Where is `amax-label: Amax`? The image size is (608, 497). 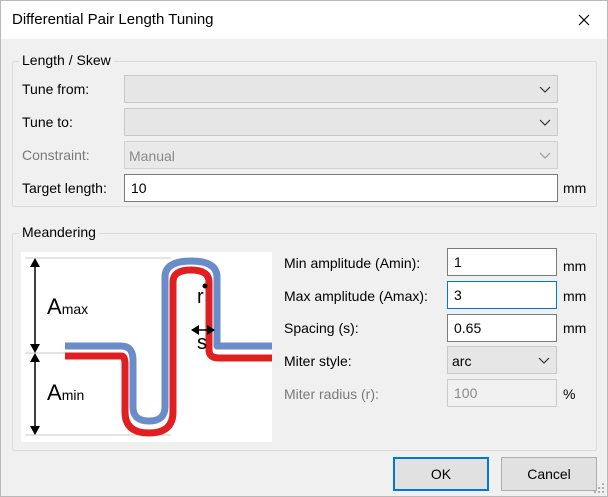 amax-label: Amax is located at coordinates (67, 307).